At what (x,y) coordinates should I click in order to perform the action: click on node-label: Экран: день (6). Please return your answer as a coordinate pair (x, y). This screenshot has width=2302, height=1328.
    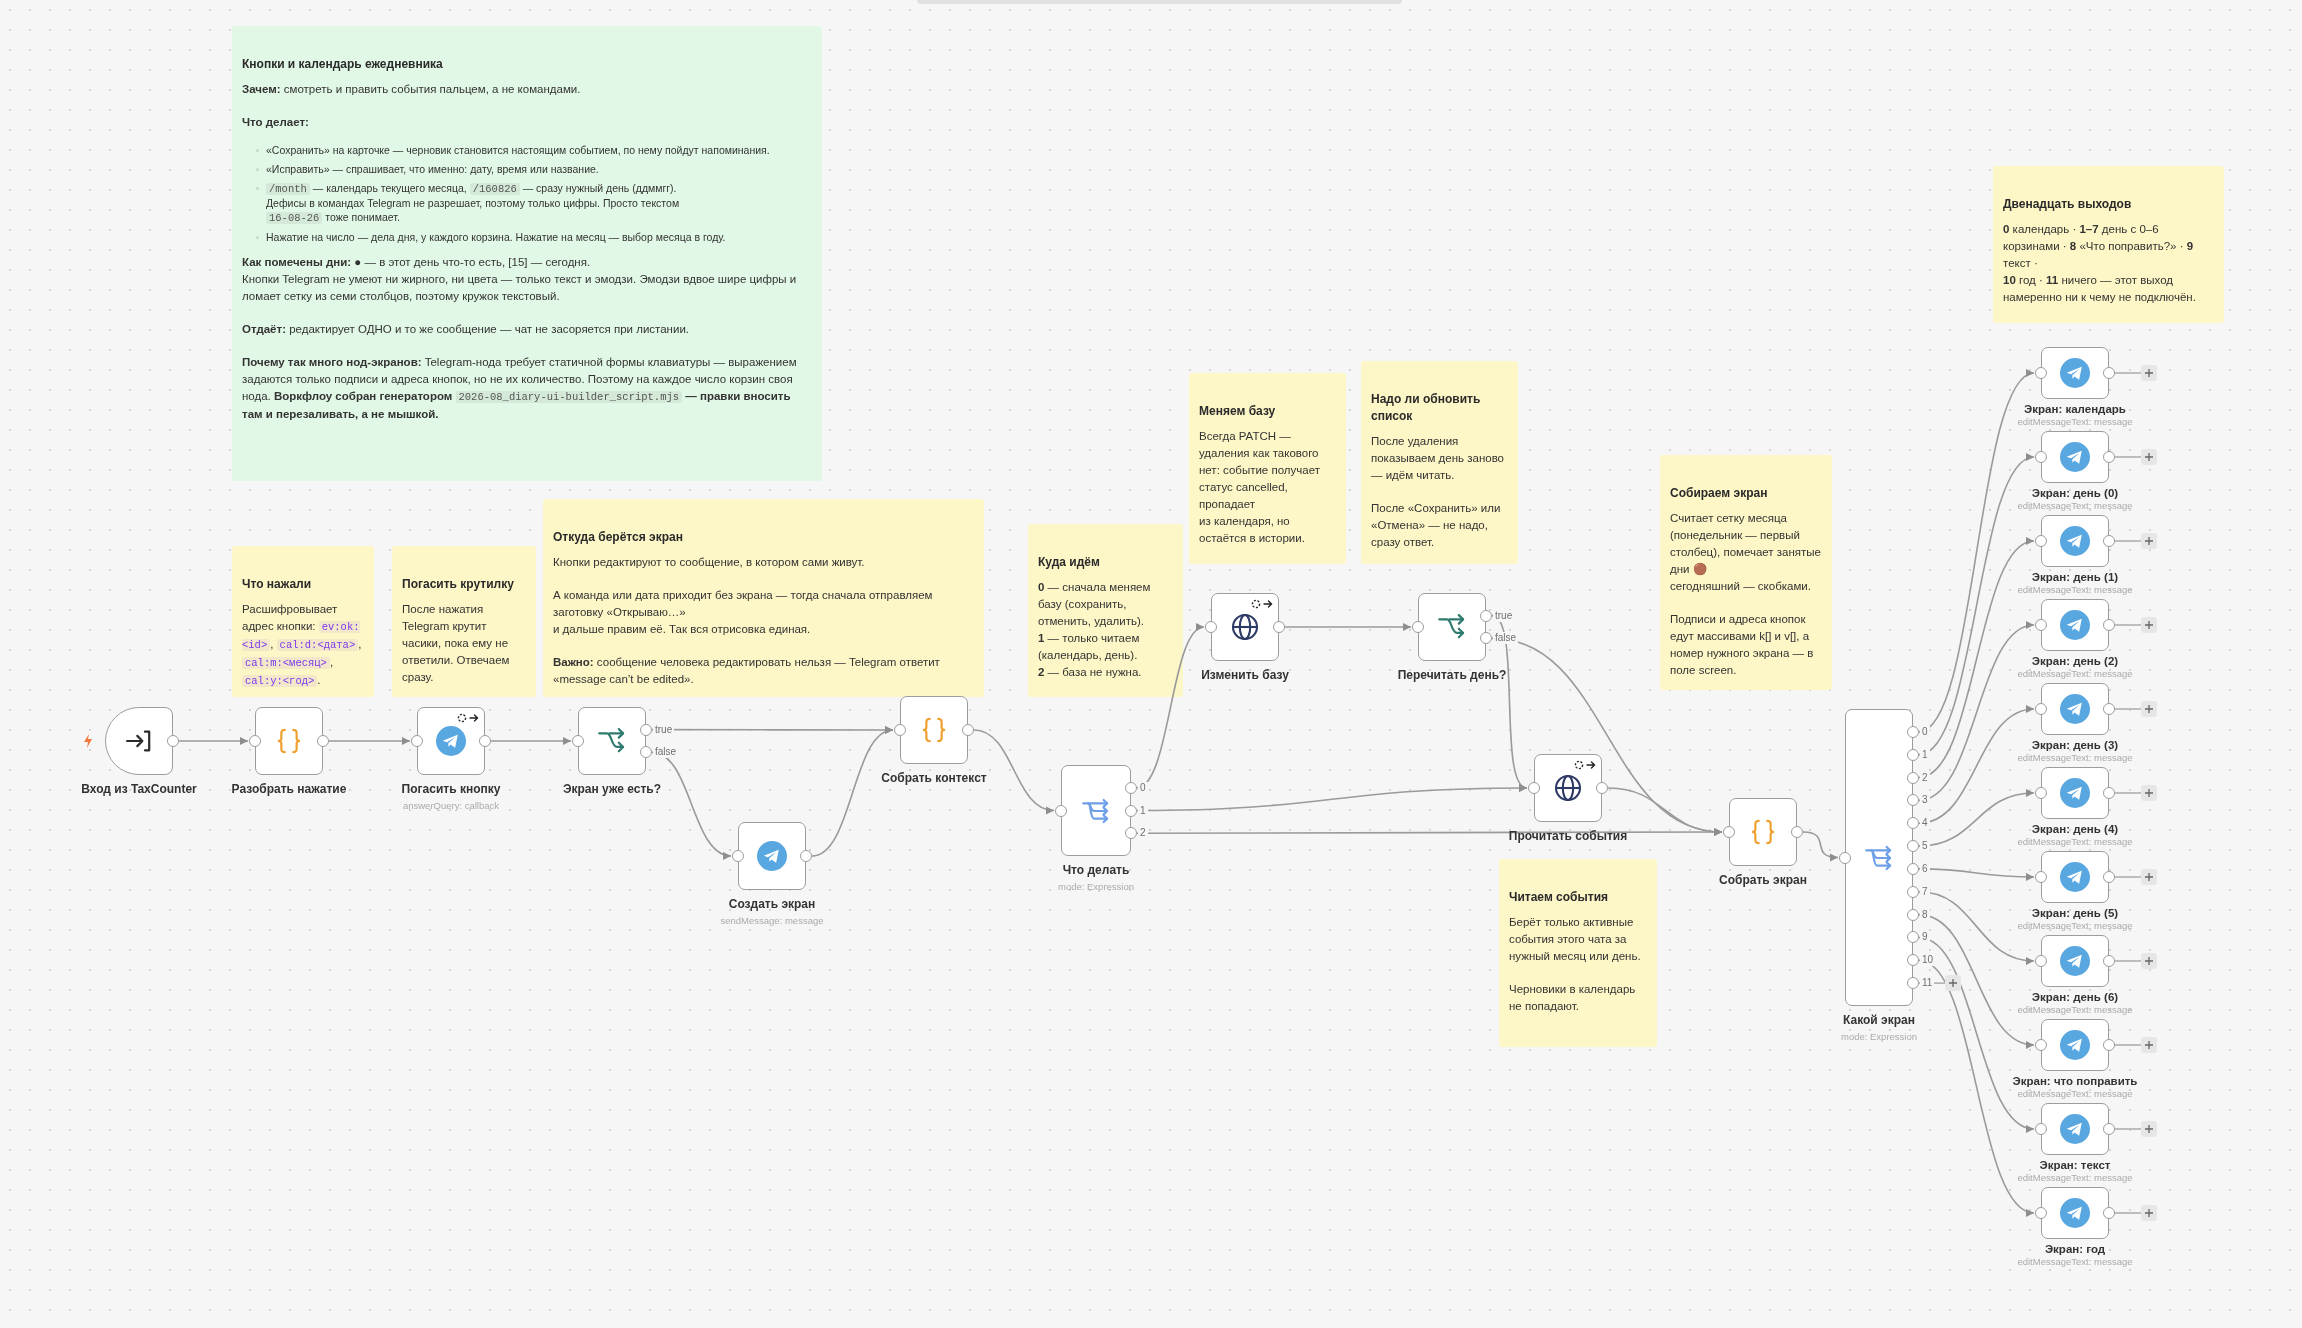
    Looking at the image, I should click on (2075, 997).